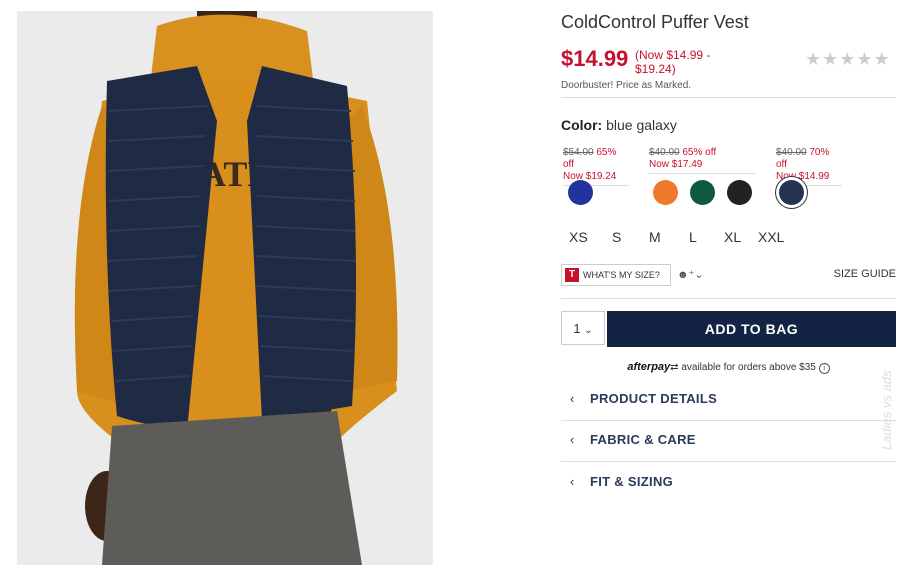 This screenshot has height=577, width=904. What do you see at coordinates (578, 237) in the screenshot?
I see `size-xs: XS` at bounding box center [578, 237].